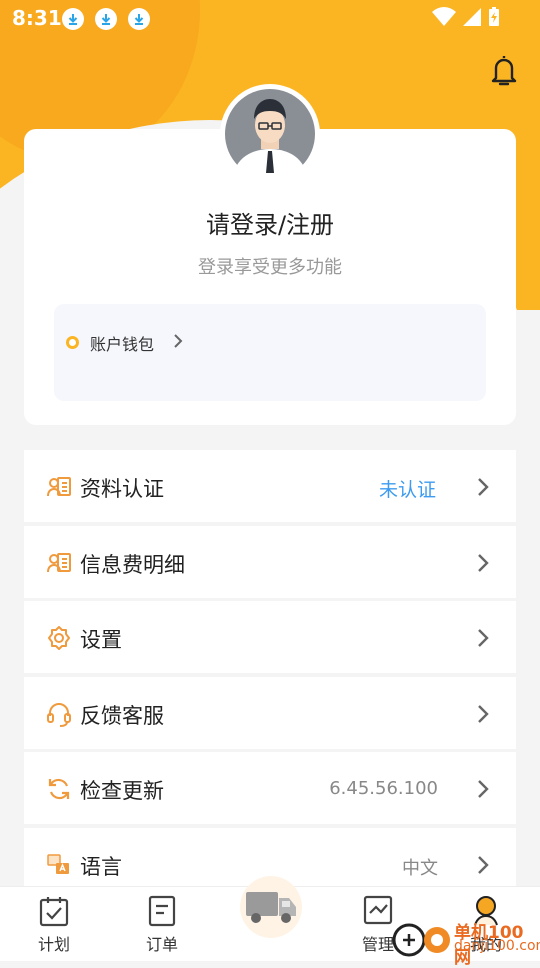  I want to click on wifi-icon, so click(444, 17).